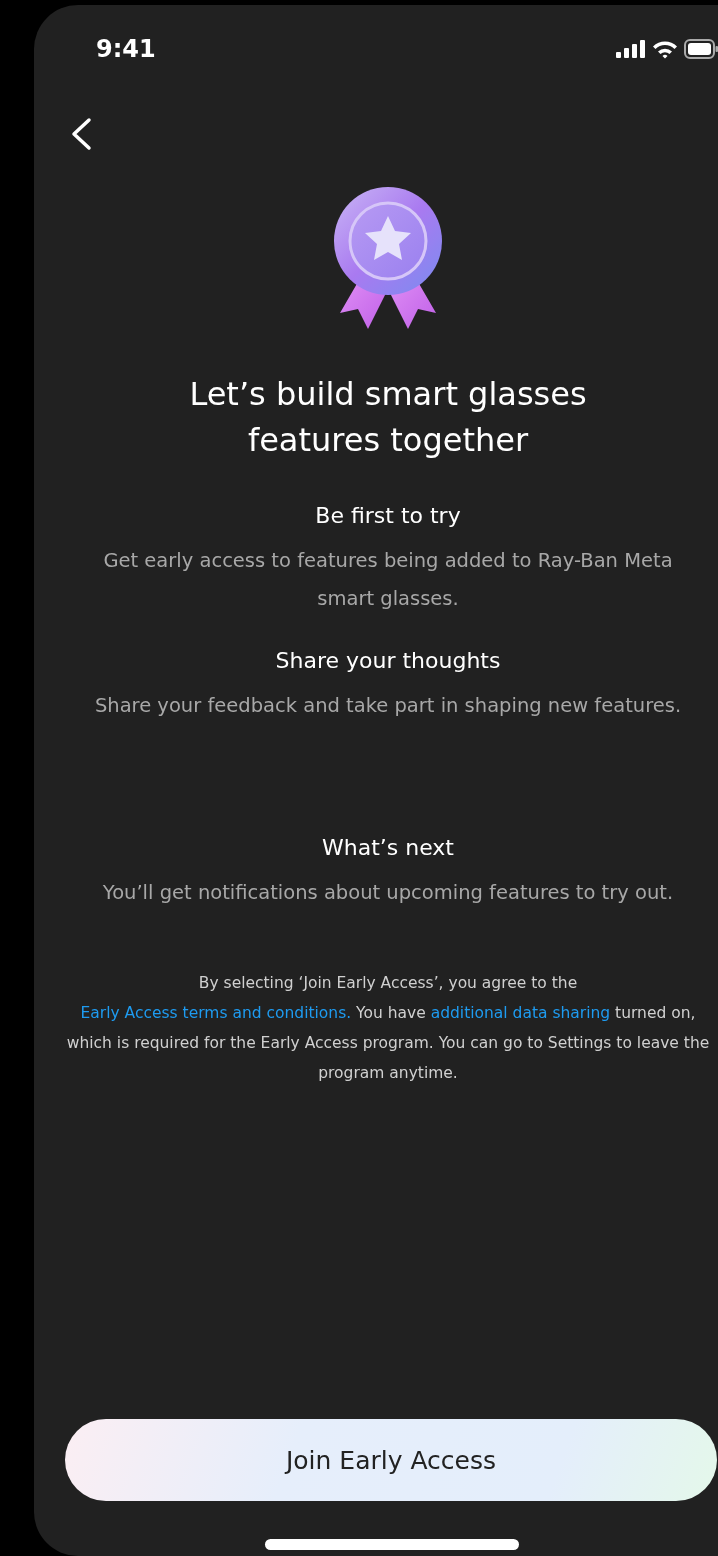 This screenshot has width=718, height=1556. Describe the element at coordinates (388, 580) in the screenshot. I see `section-description: Get early access to features being added to Ray-Ban Meta smart glasses.` at that location.